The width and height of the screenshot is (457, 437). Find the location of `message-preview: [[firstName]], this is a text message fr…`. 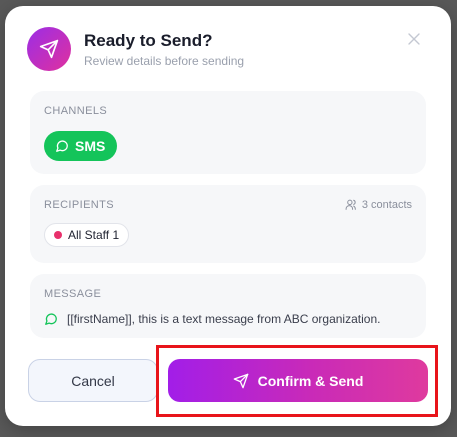

message-preview: [[firstName]], this is a text message fr… is located at coordinates (212, 319).